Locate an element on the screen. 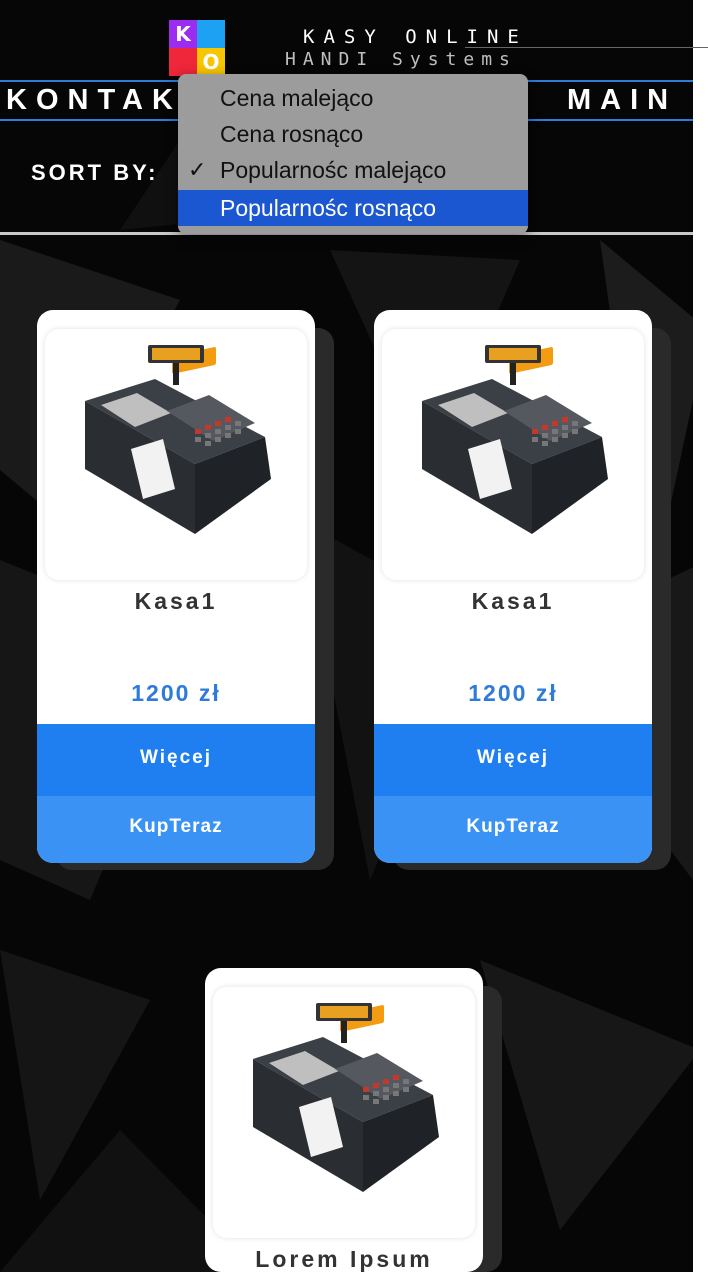 The width and height of the screenshot is (708, 1272). checkmark-icon: ✓ is located at coordinates (197, 169).